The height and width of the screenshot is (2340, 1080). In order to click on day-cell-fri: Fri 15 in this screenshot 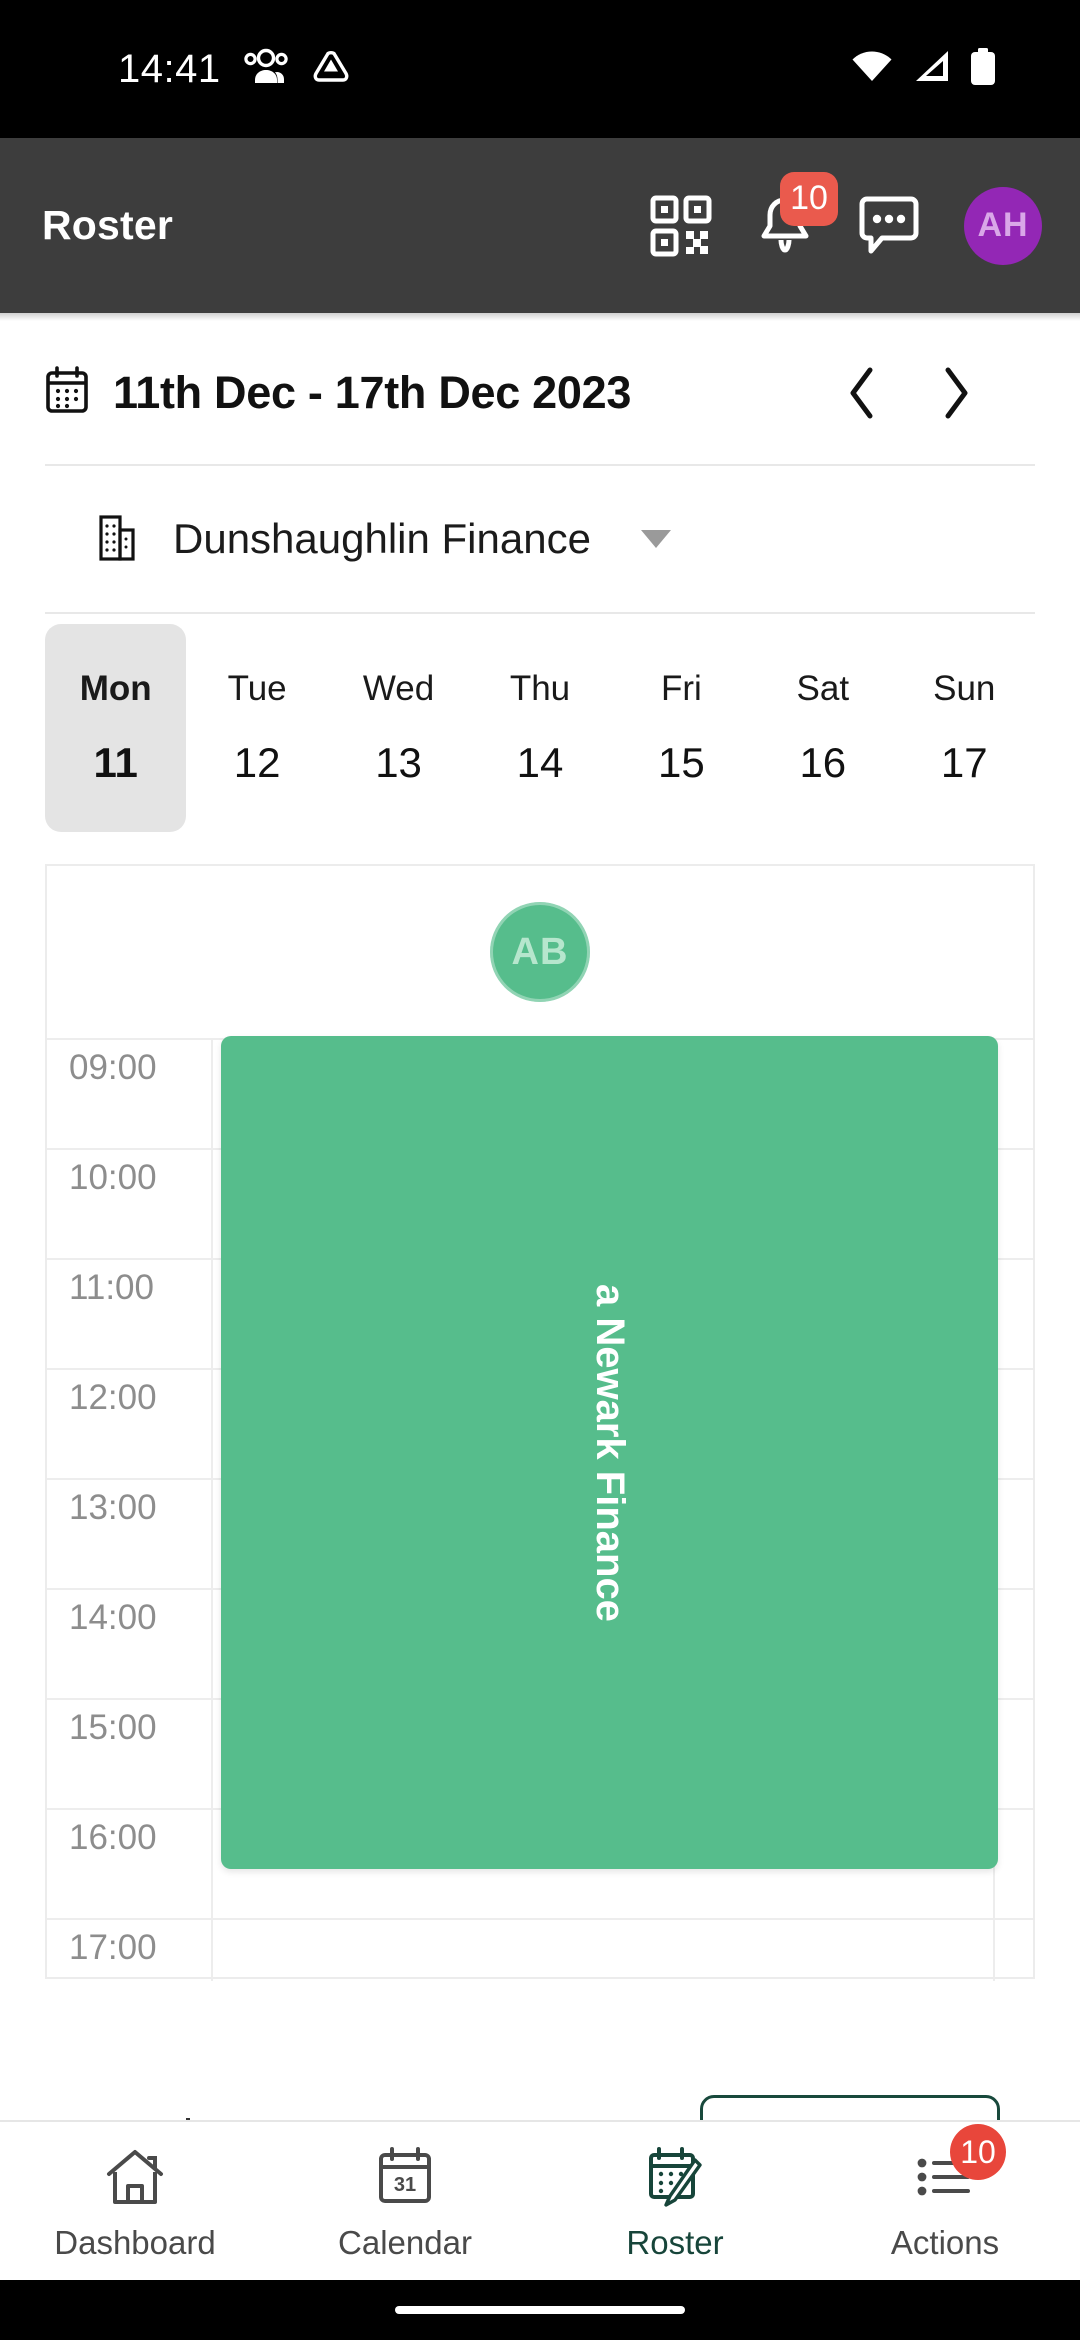, I will do `click(681, 728)`.